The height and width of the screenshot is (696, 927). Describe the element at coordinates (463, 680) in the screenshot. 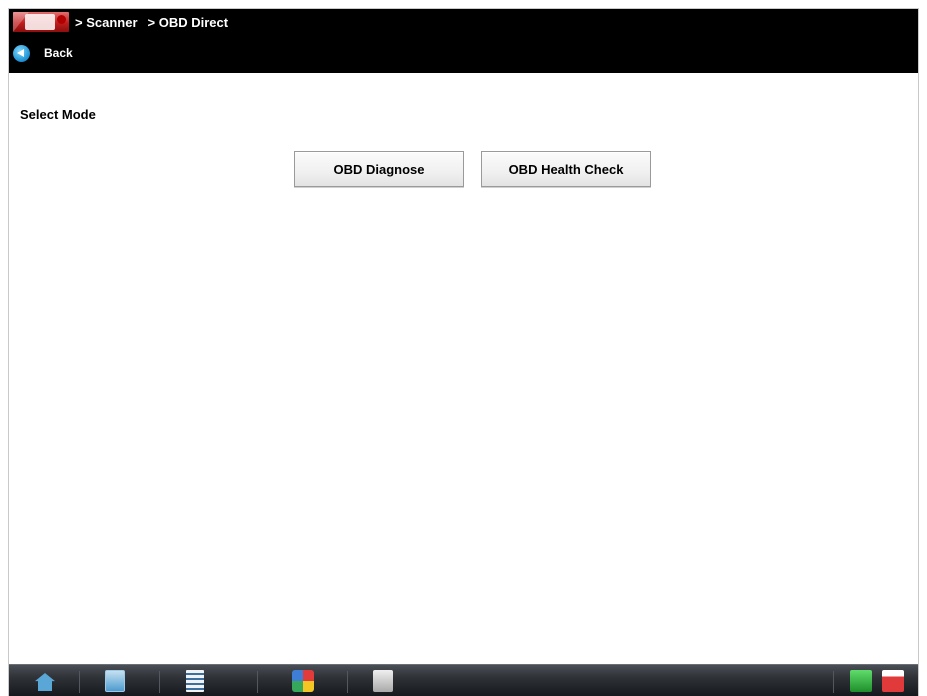

I see `bottom-toolbar` at that location.